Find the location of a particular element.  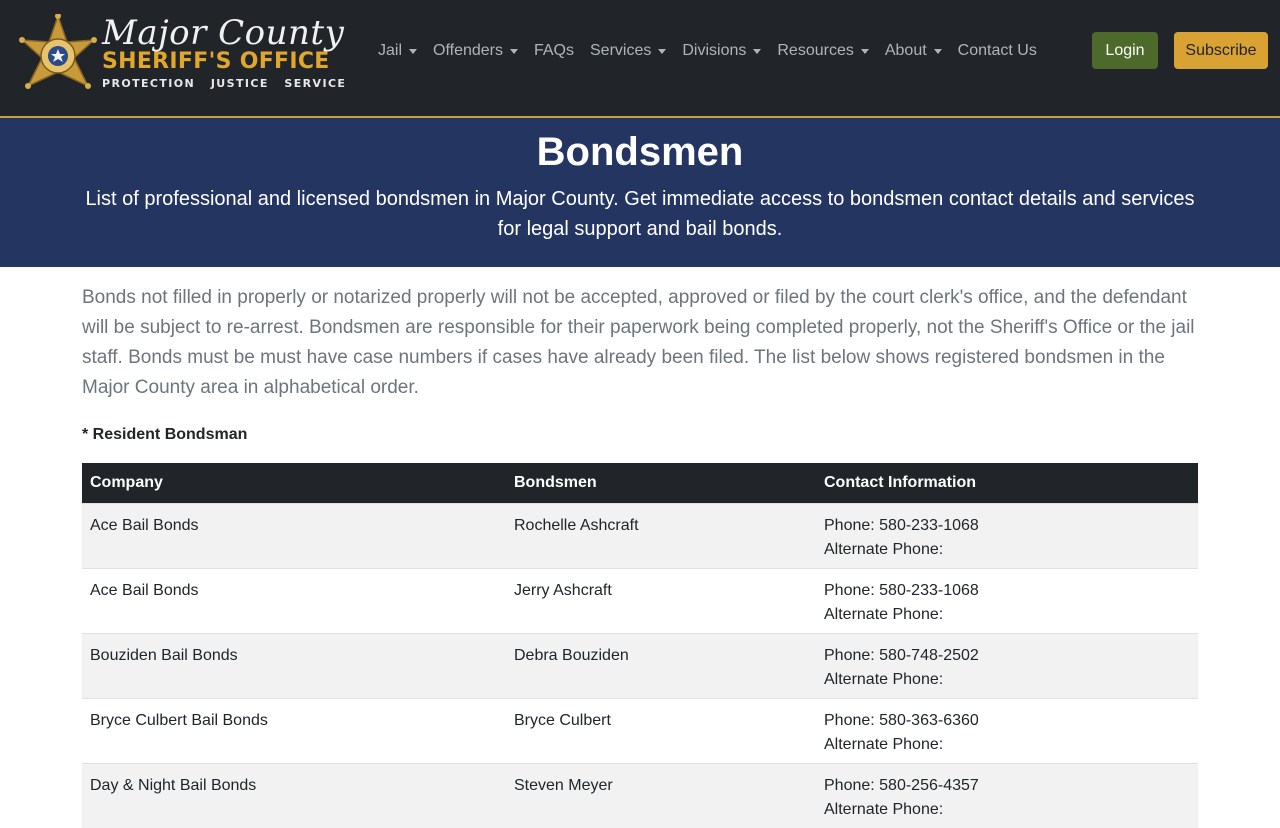

nav-item-jail: Jail is located at coordinates (397, 51).